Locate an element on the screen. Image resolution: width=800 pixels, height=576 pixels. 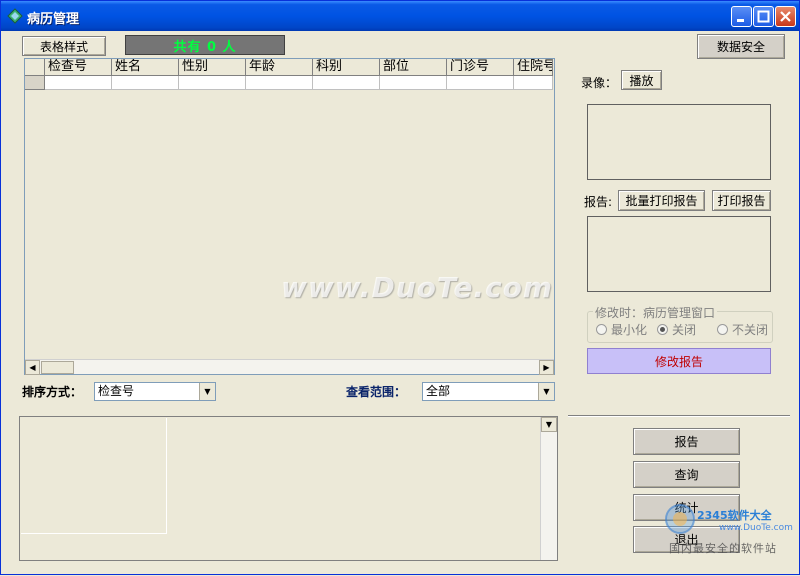
radio-minimize-icon is located at coordinates (601, 329).